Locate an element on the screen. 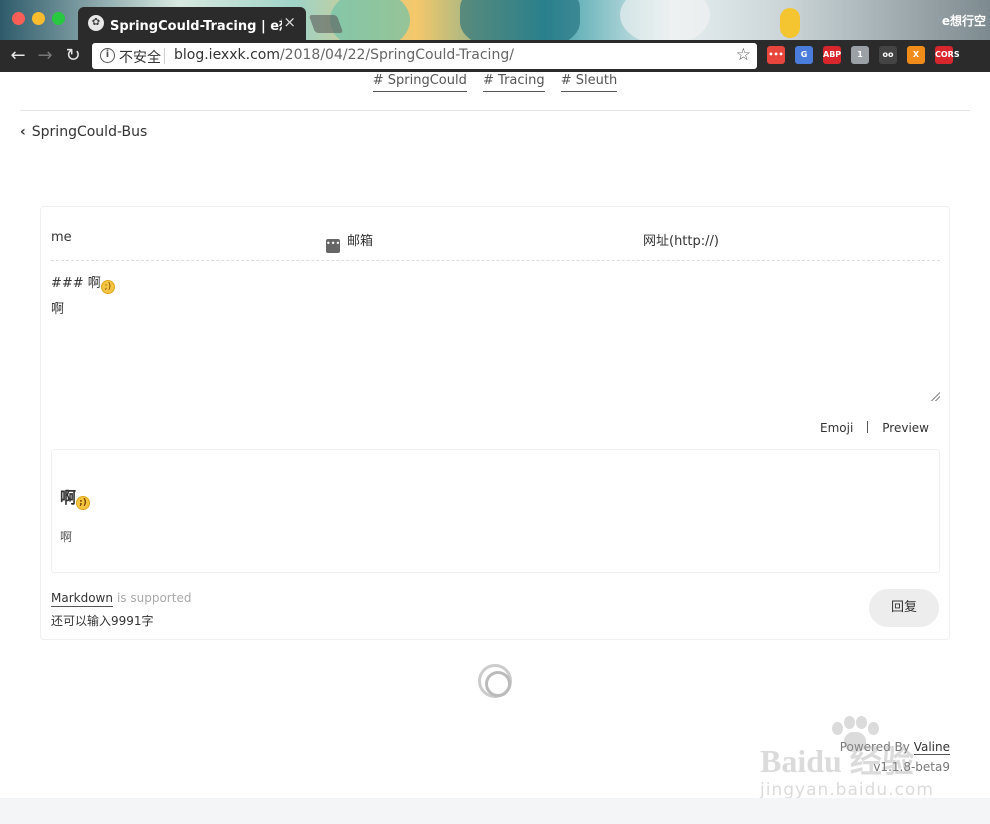 The height and width of the screenshot is (824, 990). profile-name: e想行空 is located at coordinates (964, 20).